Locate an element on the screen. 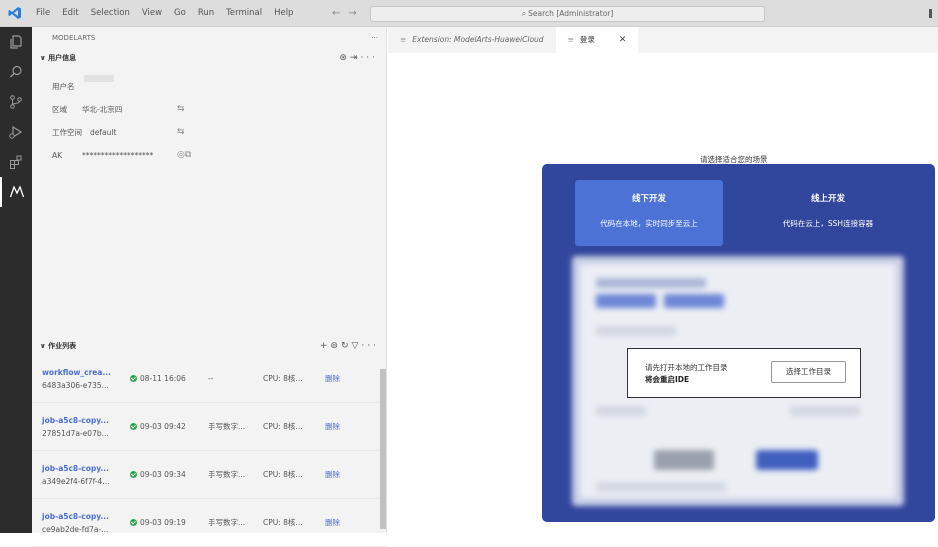  menu-terminal: Terminal is located at coordinates (244, 13).